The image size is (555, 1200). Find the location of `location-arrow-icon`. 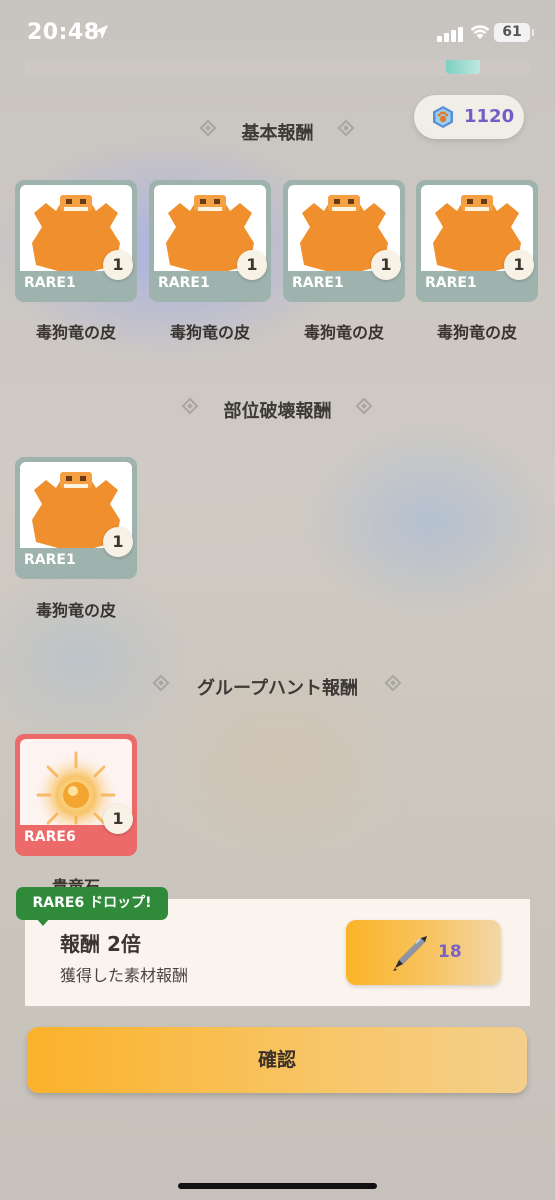

location-arrow-icon is located at coordinates (101, 32).